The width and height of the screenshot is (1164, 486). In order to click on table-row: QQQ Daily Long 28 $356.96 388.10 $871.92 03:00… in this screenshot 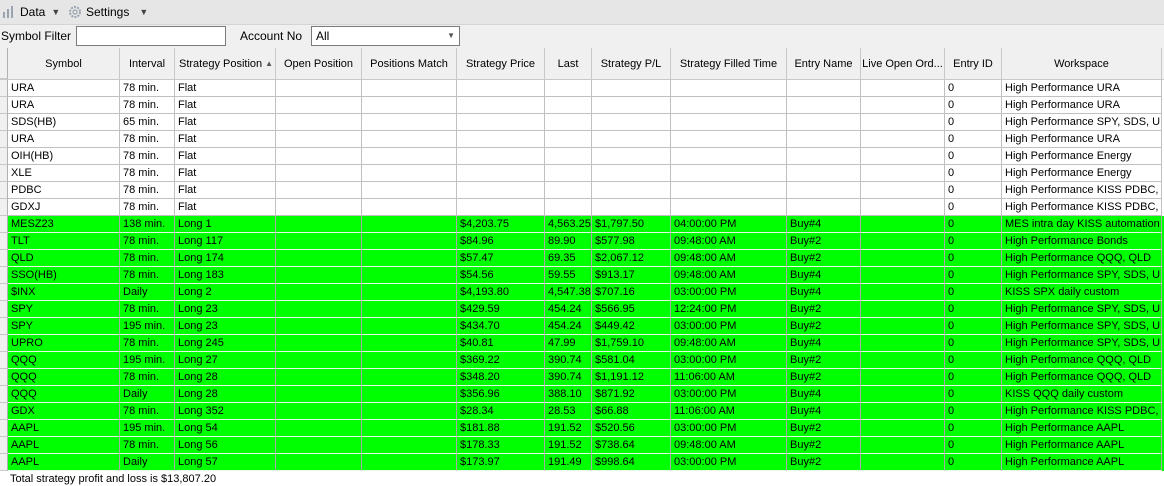, I will do `click(582, 394)`.